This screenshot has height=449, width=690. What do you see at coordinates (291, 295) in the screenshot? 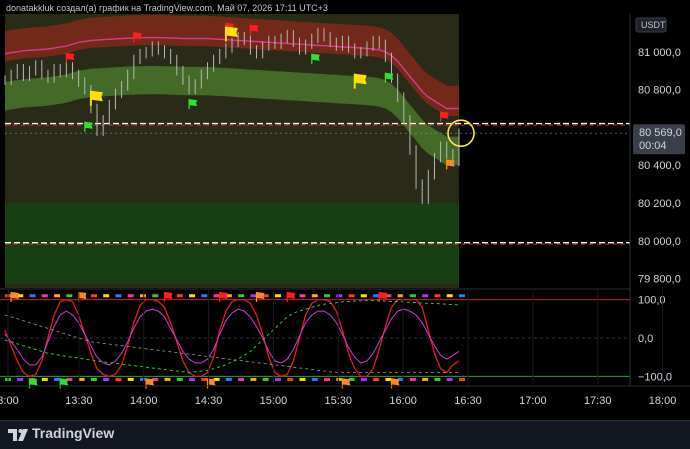
I see `osc-flag-red-top-2-cloth` at bounding box center [291, 295].